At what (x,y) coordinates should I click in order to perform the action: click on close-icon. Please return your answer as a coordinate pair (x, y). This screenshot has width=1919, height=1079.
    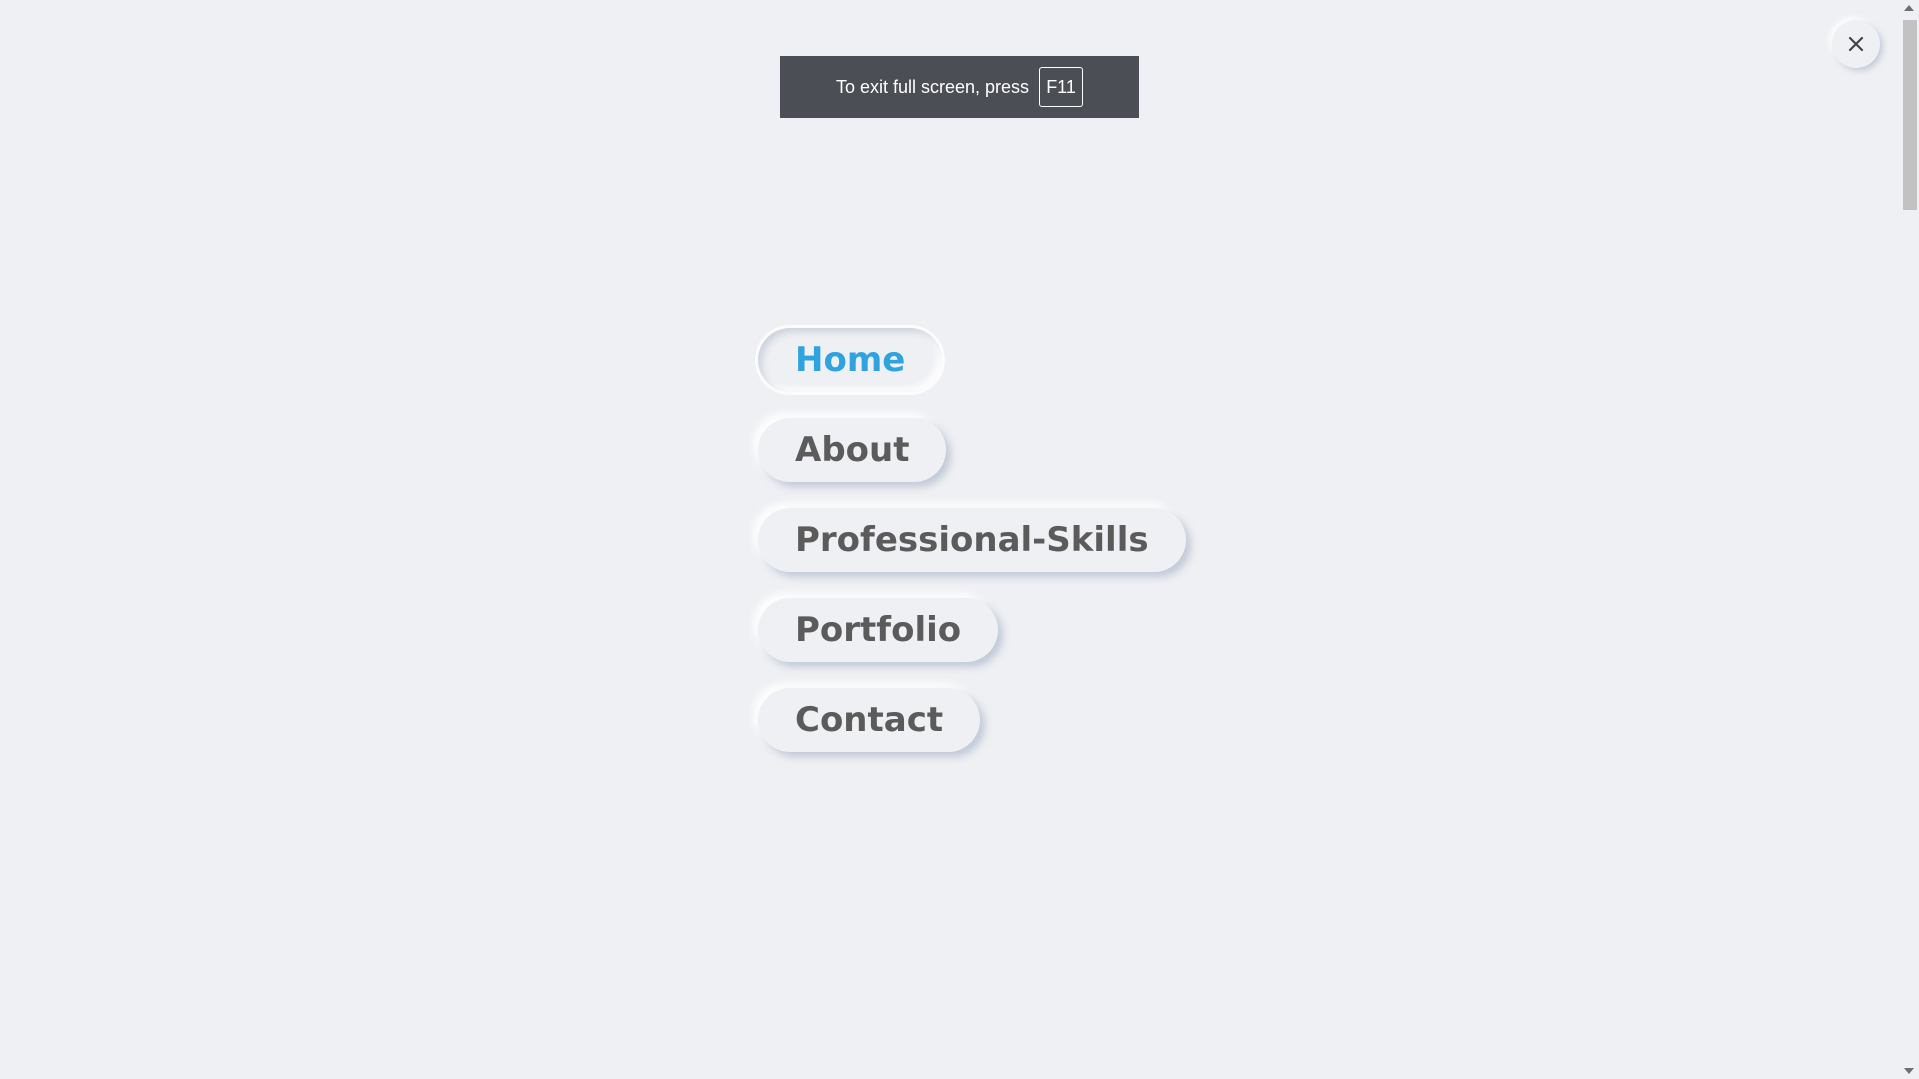
    Looking at the image, I should click on (1856, 44).